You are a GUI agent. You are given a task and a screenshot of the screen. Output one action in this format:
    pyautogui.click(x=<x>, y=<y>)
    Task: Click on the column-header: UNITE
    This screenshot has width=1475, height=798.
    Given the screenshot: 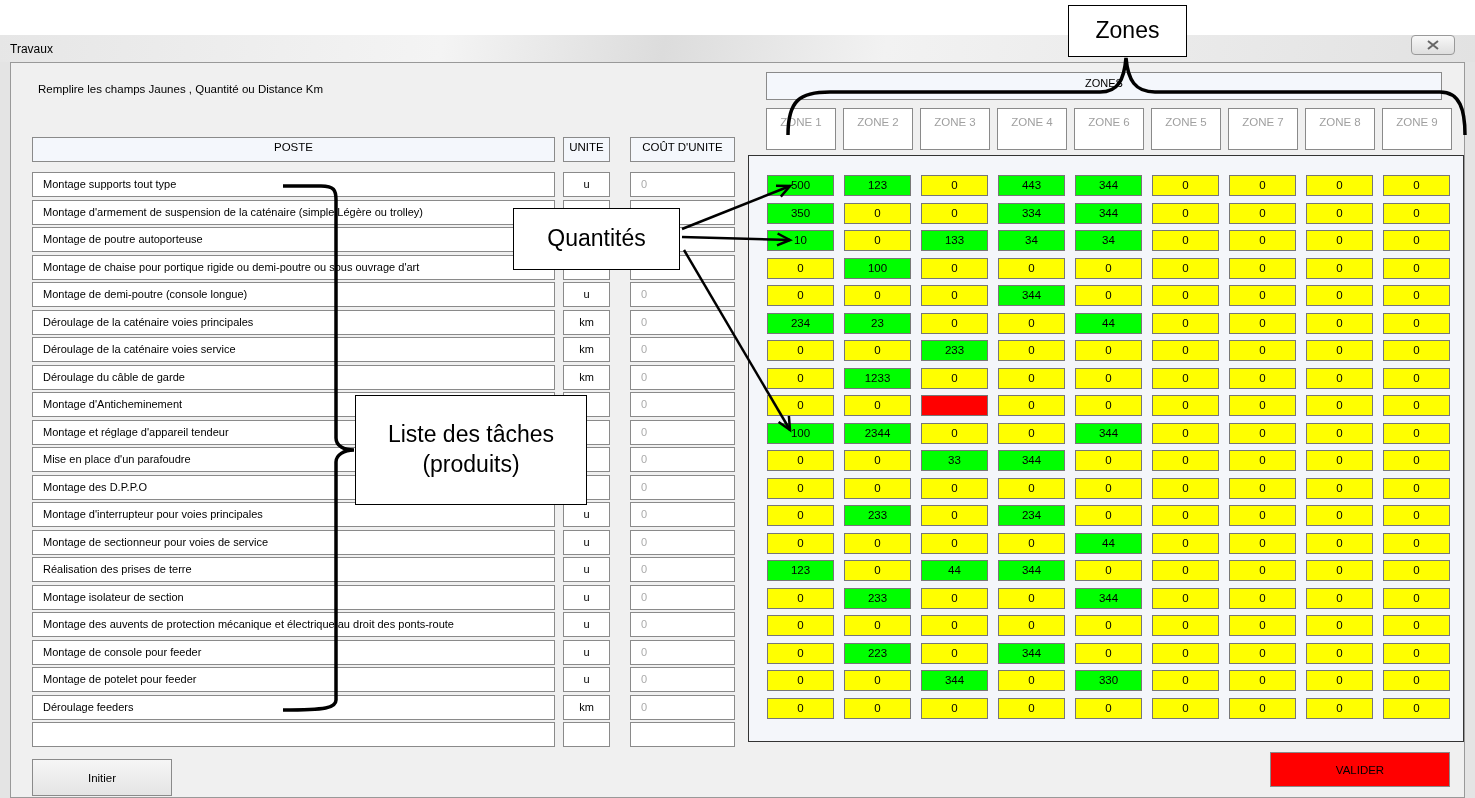 What is the action you would take?
    pyautogui.click(x=586, y=149)
    